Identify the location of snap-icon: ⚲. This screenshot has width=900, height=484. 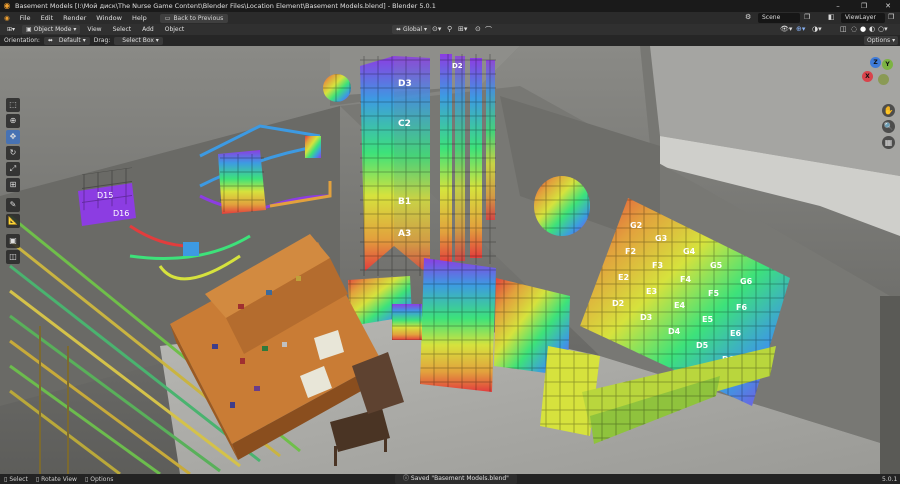
(449, 29).